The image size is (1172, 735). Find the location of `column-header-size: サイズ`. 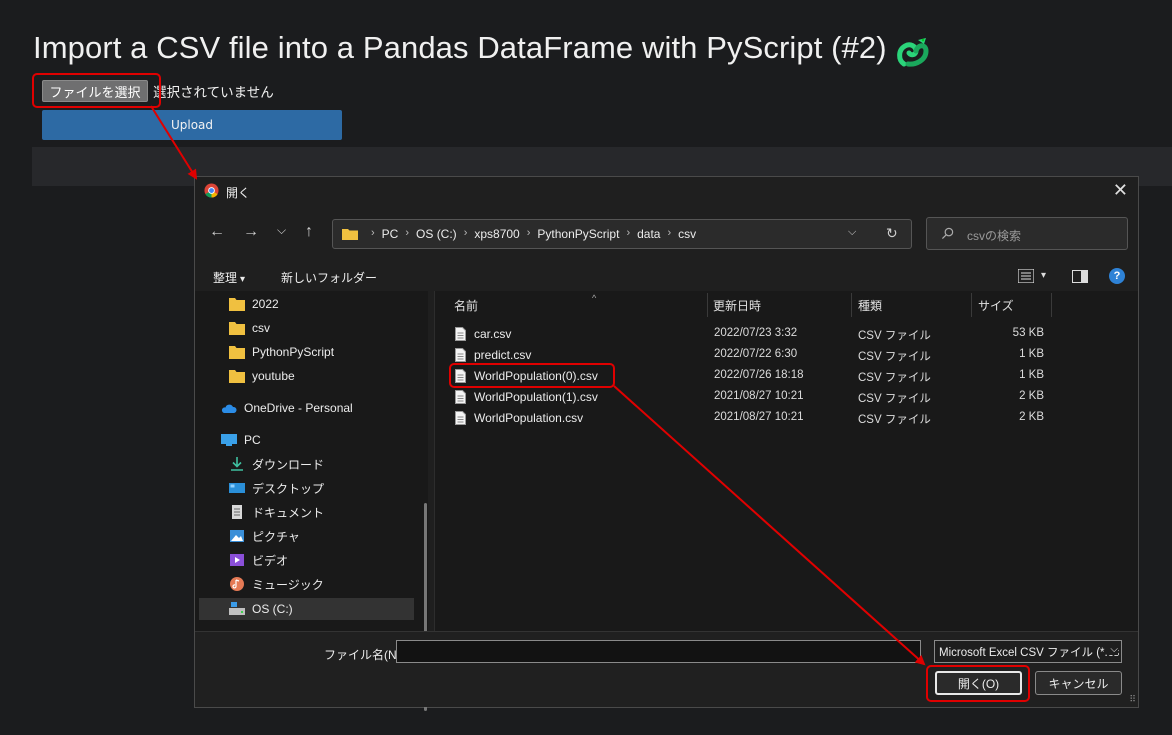

column-header-size: サイズ is located at coordinates (996, 305).